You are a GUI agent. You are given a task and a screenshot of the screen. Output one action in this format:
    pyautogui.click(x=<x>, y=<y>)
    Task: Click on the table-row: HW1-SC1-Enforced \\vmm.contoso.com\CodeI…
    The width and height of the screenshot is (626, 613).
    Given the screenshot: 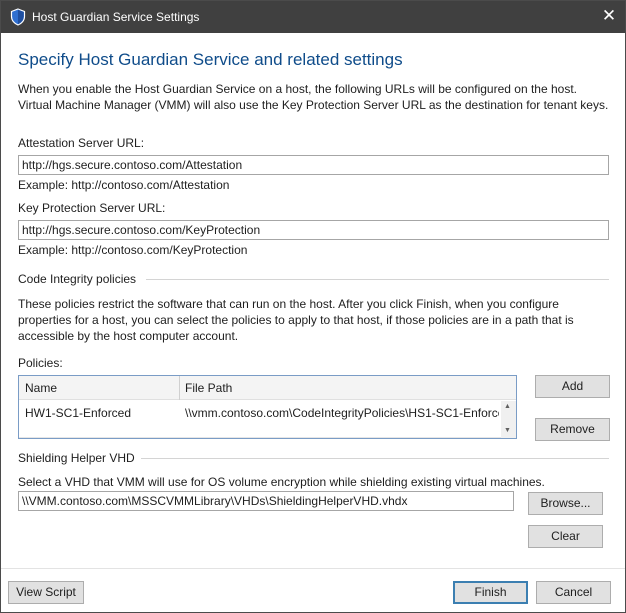 What is the action you would take?
    pyautogui.click(x=260, y=413)
    